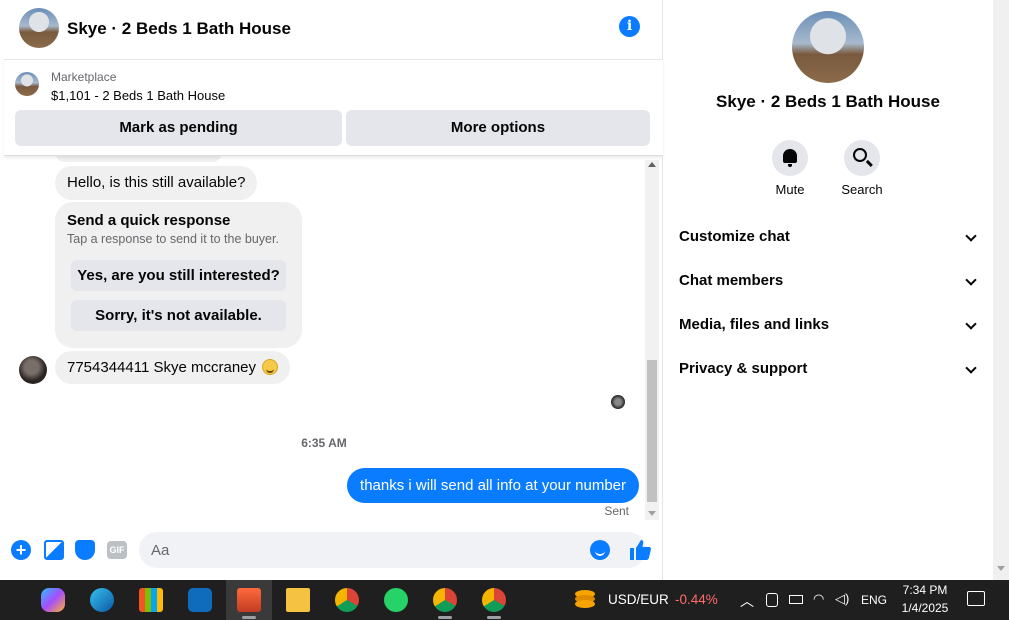  I want to click on file-explorer-icon, so click(298, 600).